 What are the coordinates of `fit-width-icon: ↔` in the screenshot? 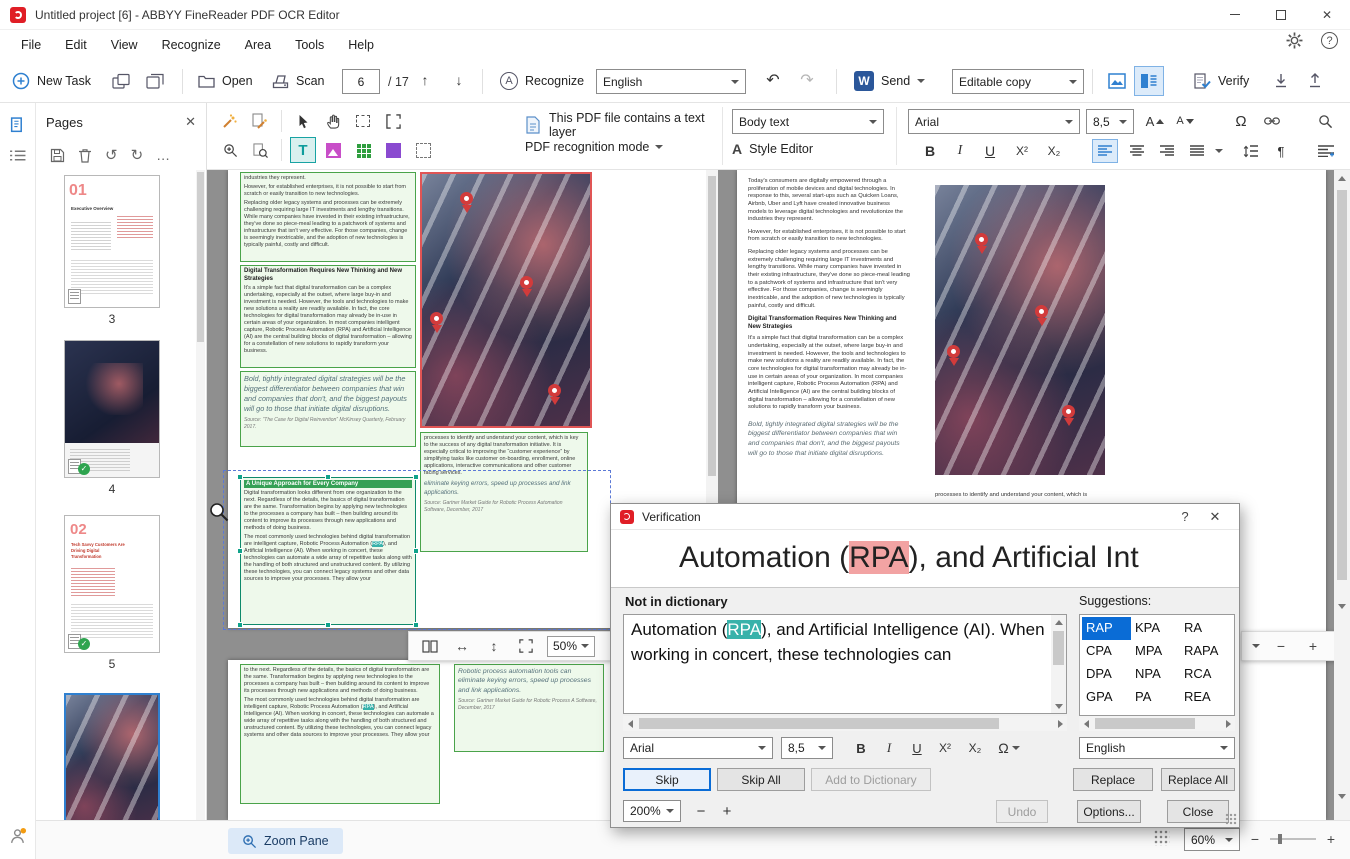 It's located at (462, 646).